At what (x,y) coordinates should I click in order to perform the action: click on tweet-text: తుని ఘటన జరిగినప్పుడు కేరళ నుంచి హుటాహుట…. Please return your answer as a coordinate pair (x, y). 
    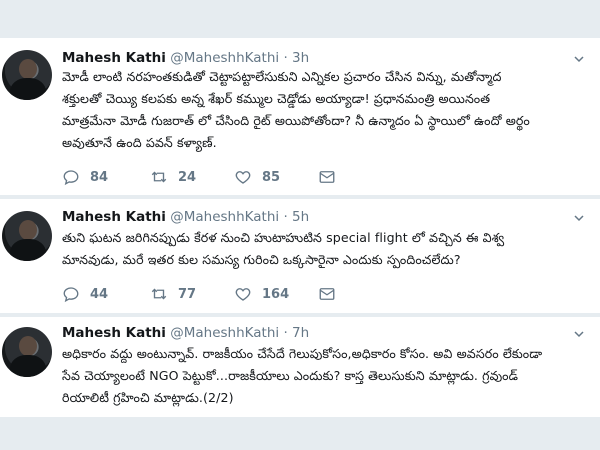
    Looking at the image, I should click on (324, 249).